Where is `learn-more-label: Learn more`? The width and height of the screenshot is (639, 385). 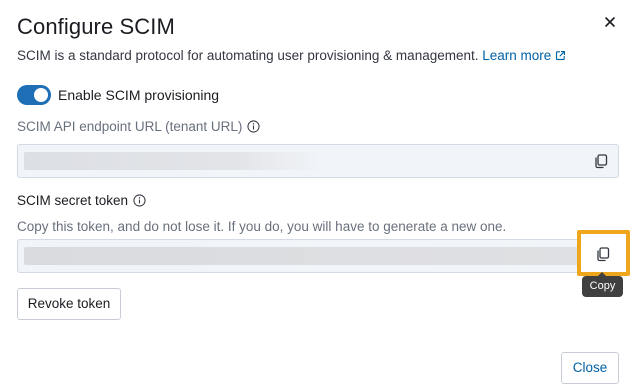 learn-more-label: Learn more is located at coordinates (517, 55).